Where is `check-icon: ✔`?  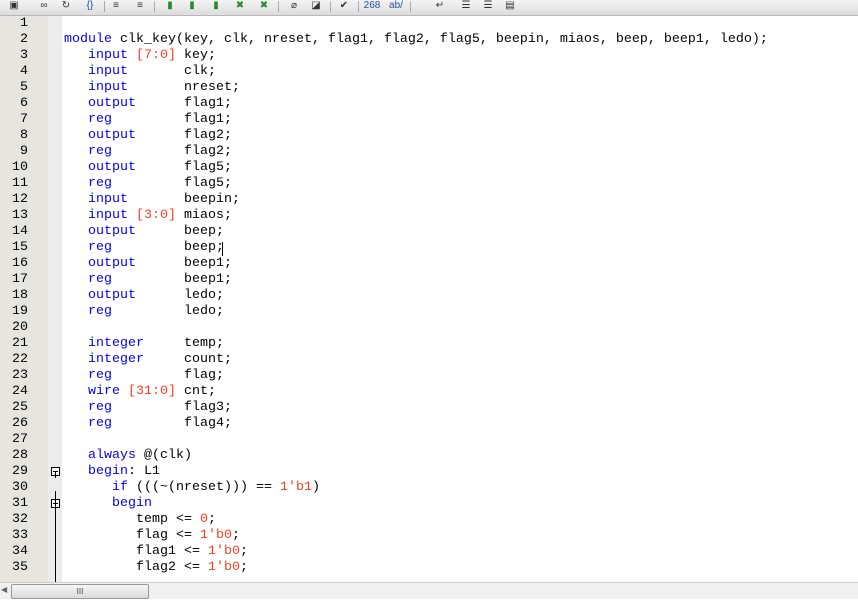
check-icon: ✔ is located at coordinates (344, 6).